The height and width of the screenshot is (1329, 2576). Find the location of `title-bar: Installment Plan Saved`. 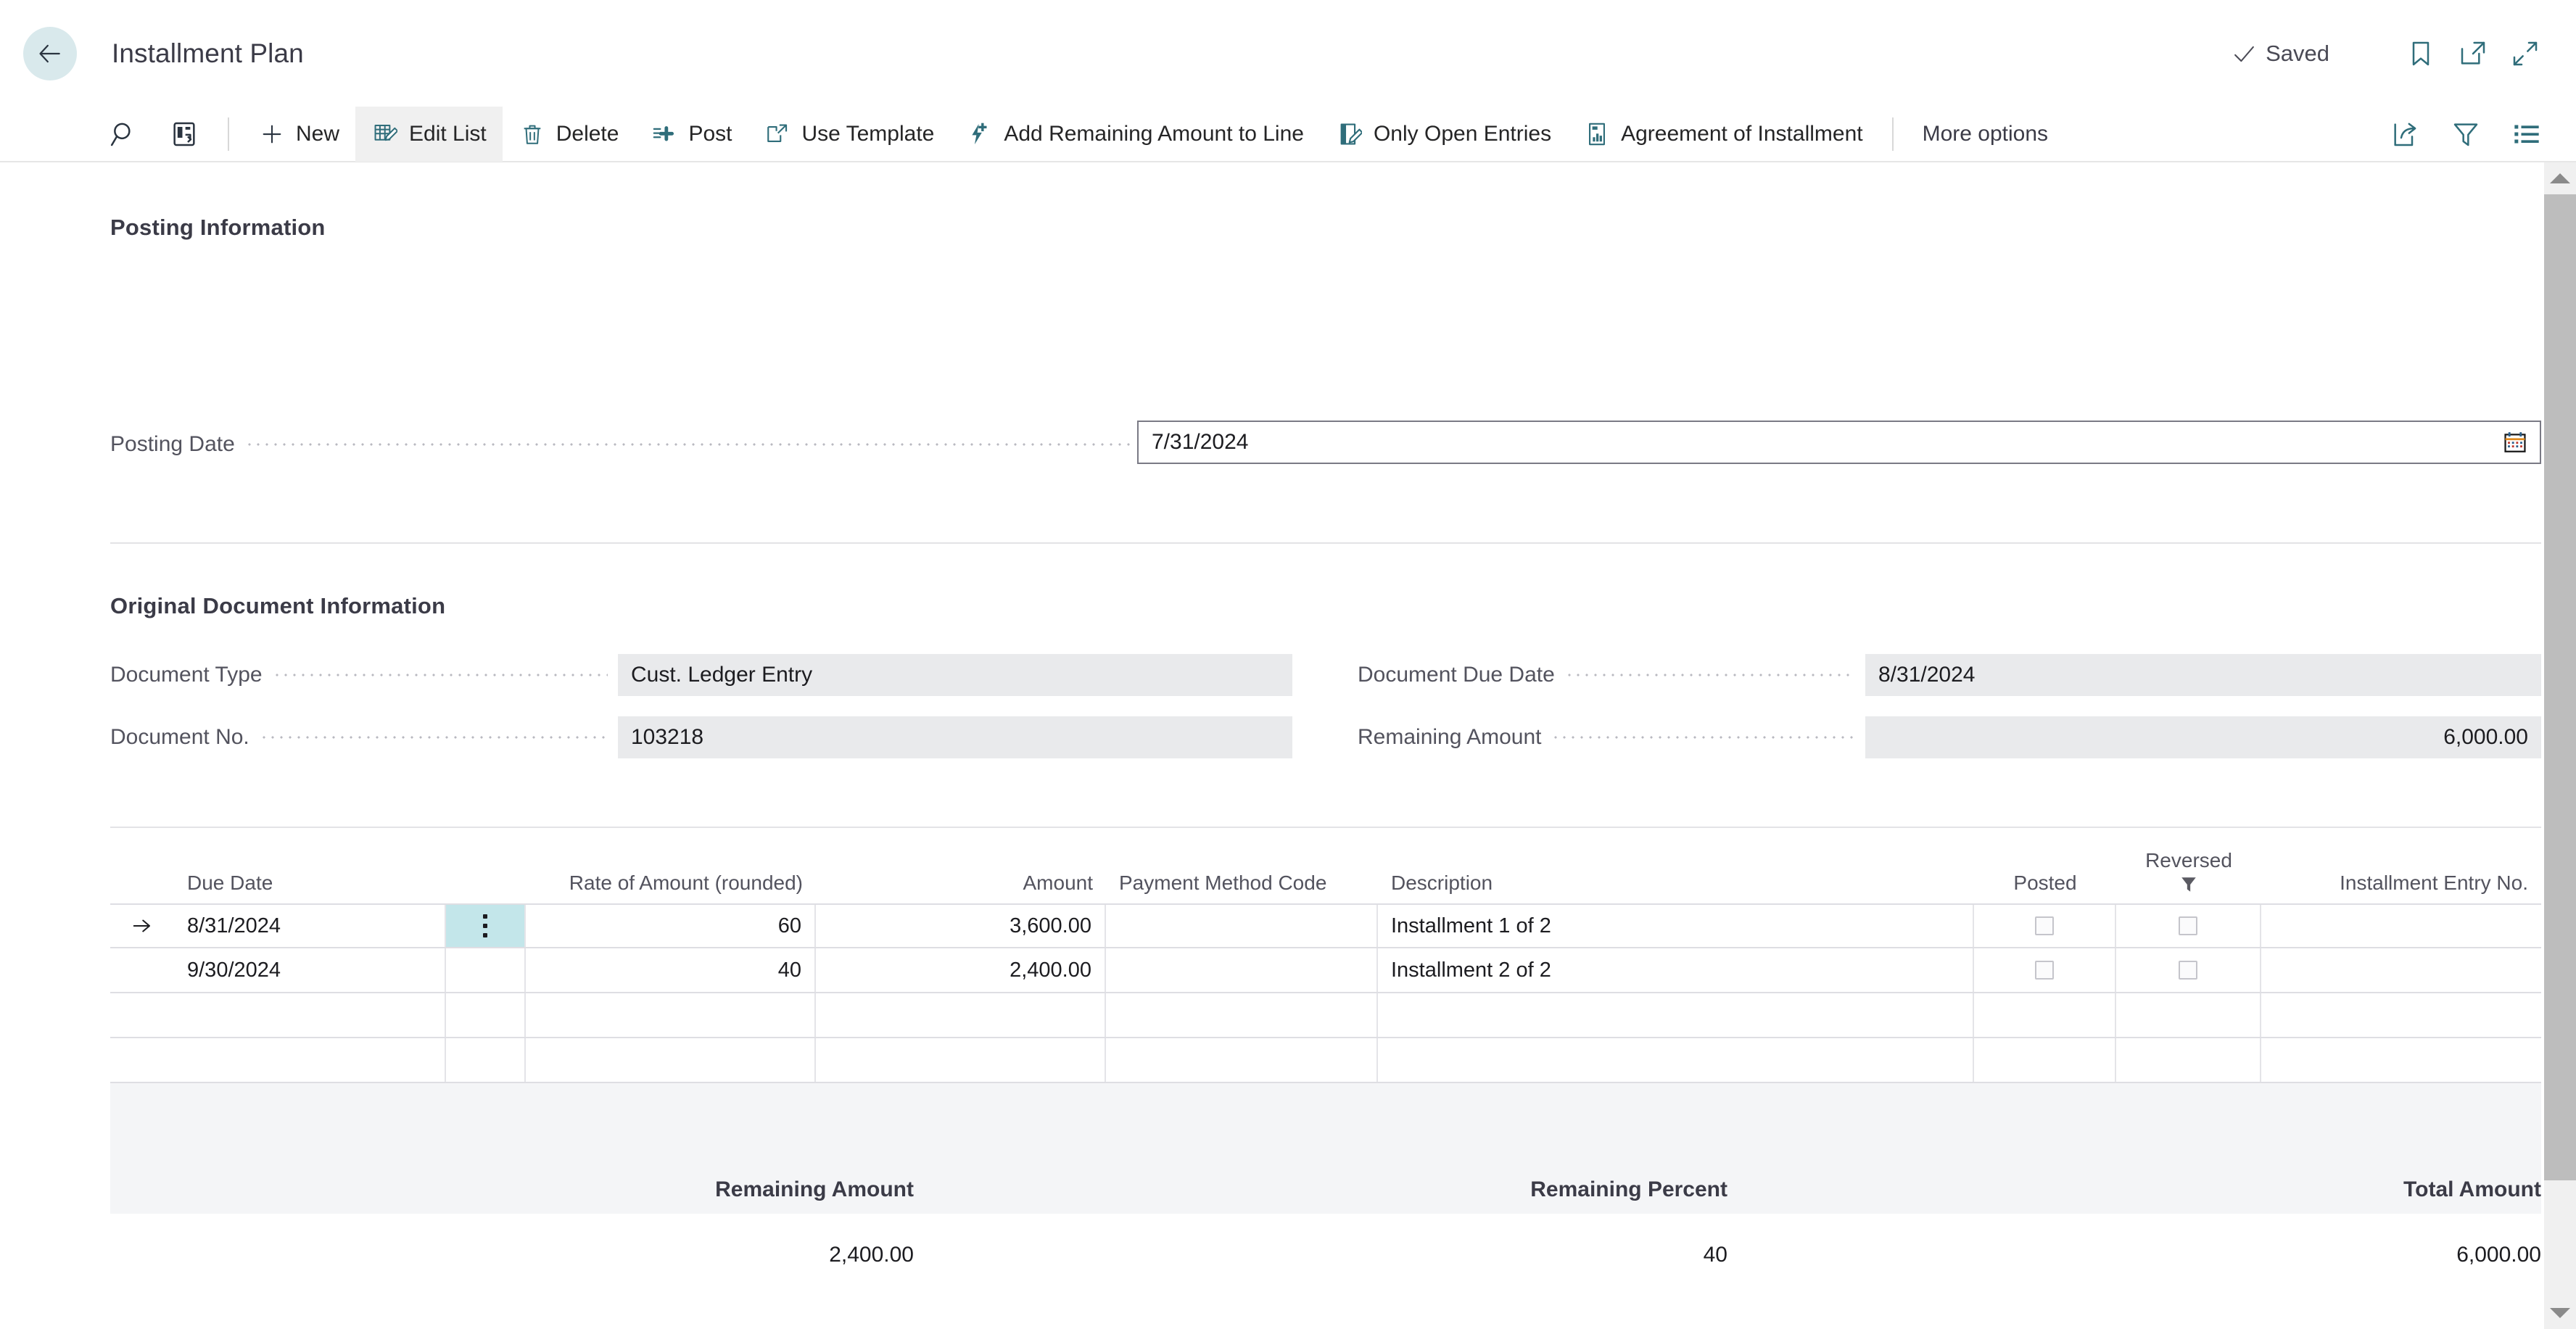

title-bar: Installment Plan Saved is located at coordinates (1288, 53).